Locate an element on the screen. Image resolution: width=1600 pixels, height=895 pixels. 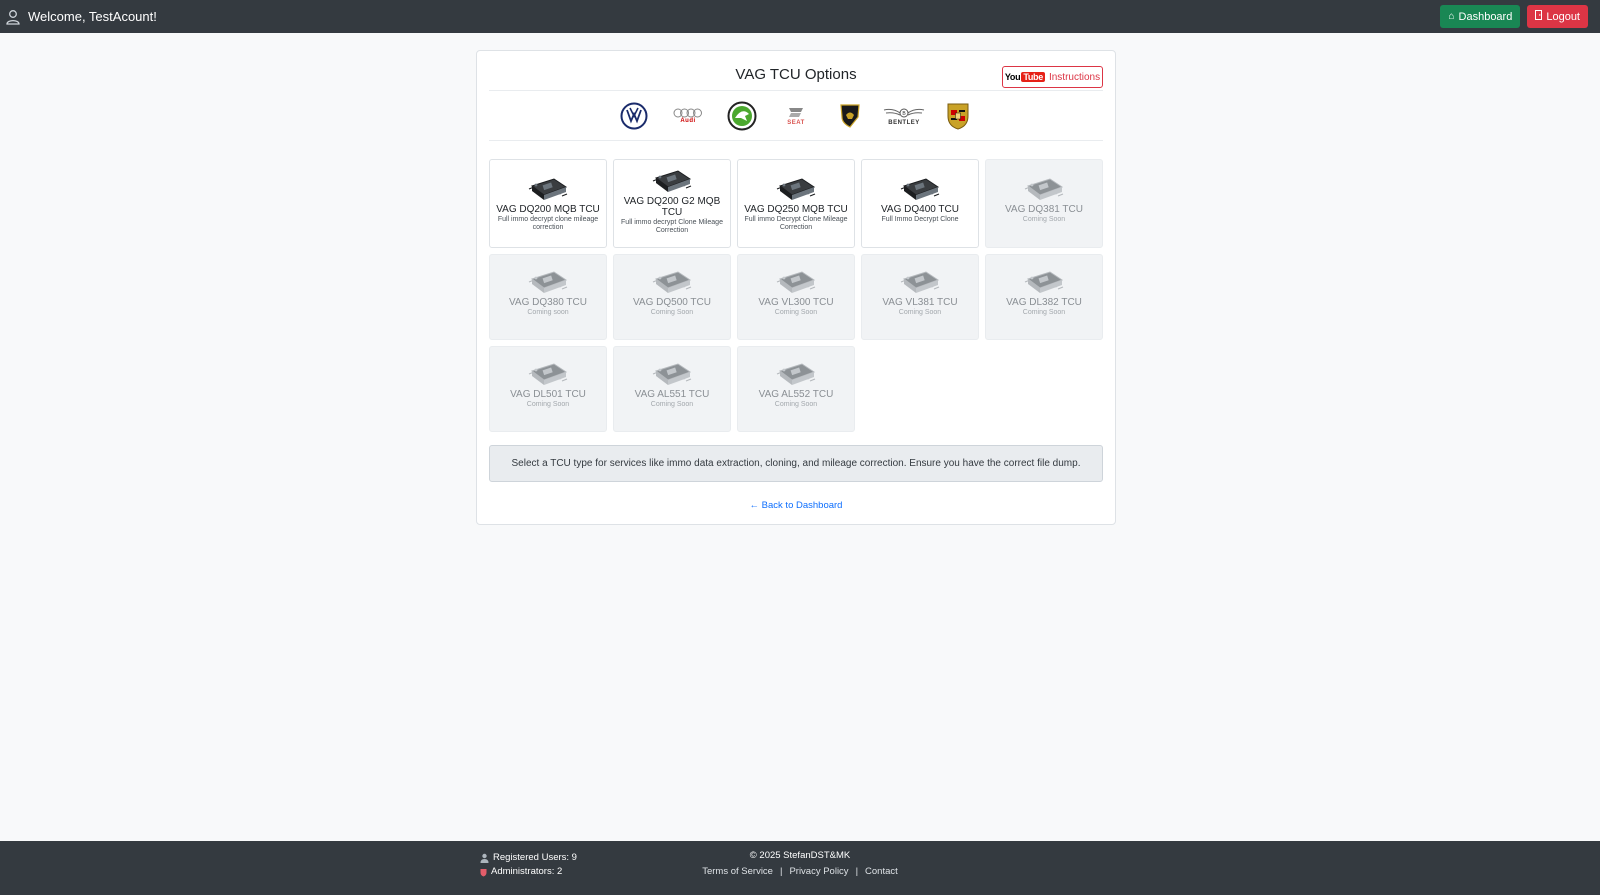
tcu-tile-name: VAG AL551 TCU is located at coordinates (672, 394).